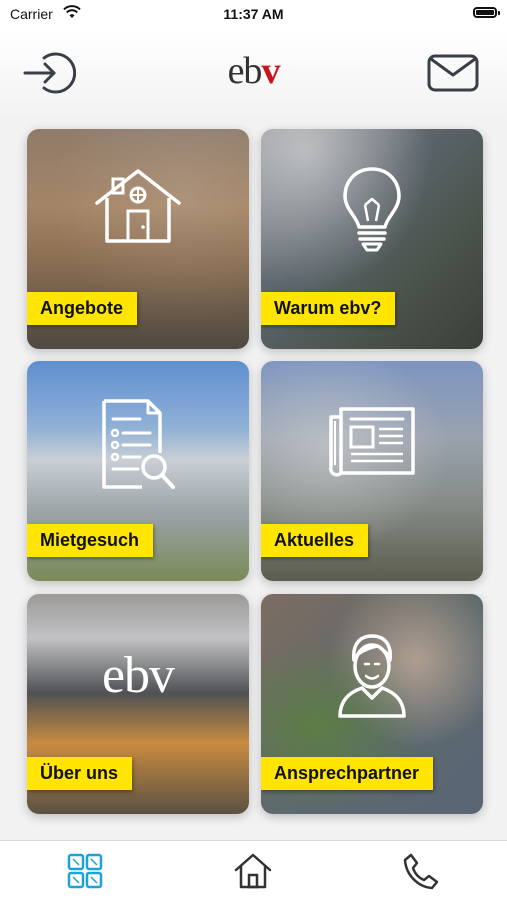 The image size is (507, 901). Describe the element at coordinates (82, 308) in the screenshot. I see `tile-label: Angebote` at that location.